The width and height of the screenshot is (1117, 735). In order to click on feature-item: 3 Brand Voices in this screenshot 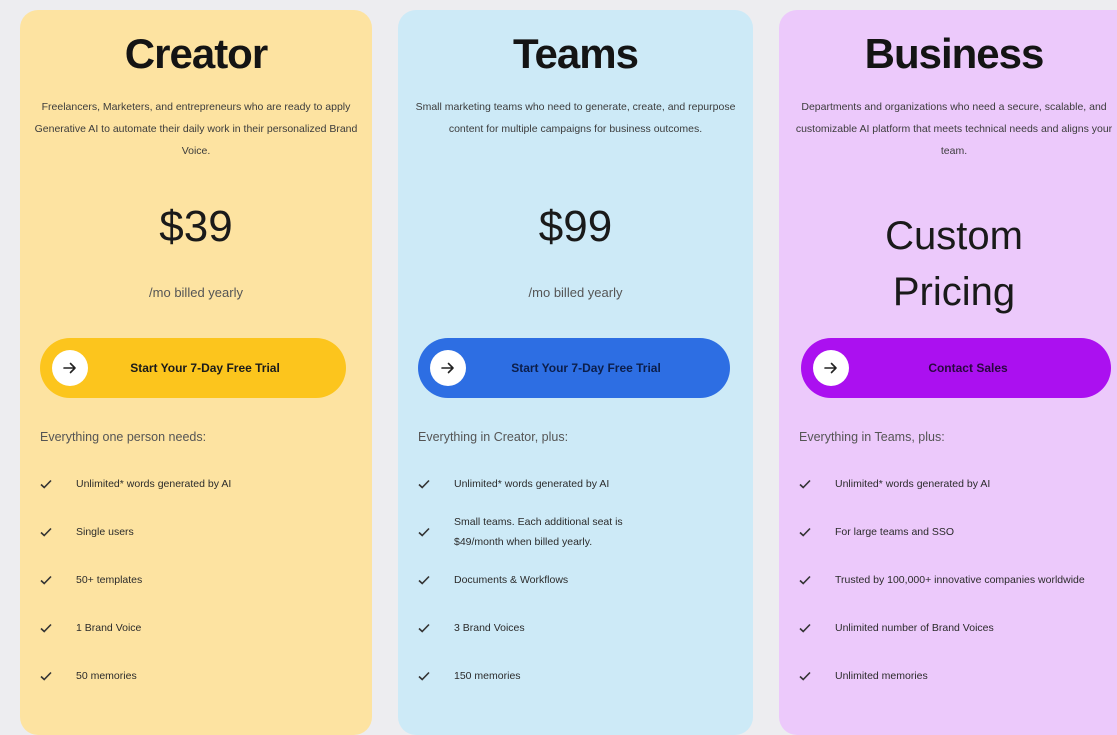, I will do `click(580, 628)`.